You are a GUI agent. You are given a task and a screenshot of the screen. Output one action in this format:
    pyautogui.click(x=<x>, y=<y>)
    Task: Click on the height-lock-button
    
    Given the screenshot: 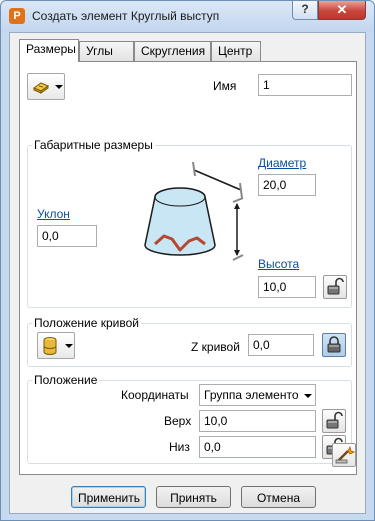 What is the action you would take?
    pyautogui.click(x=335, y=287)
    